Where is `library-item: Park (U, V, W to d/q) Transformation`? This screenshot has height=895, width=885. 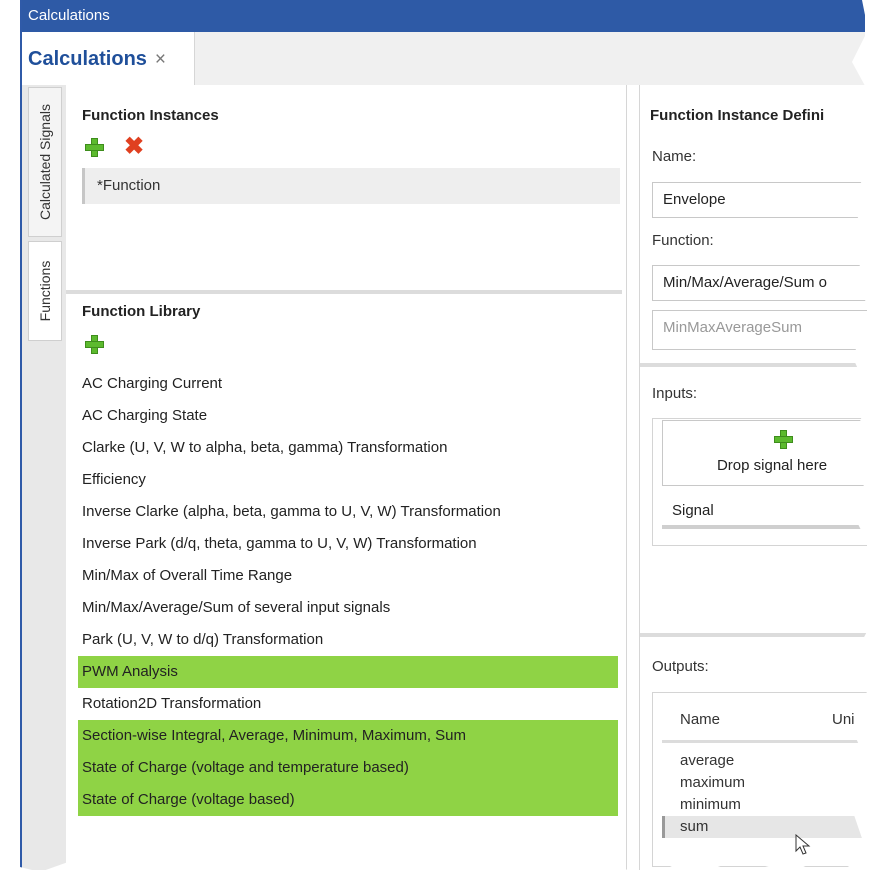 library-item: Park (U, V, W to d/q) Transformation is located at coordinates (348, 640).